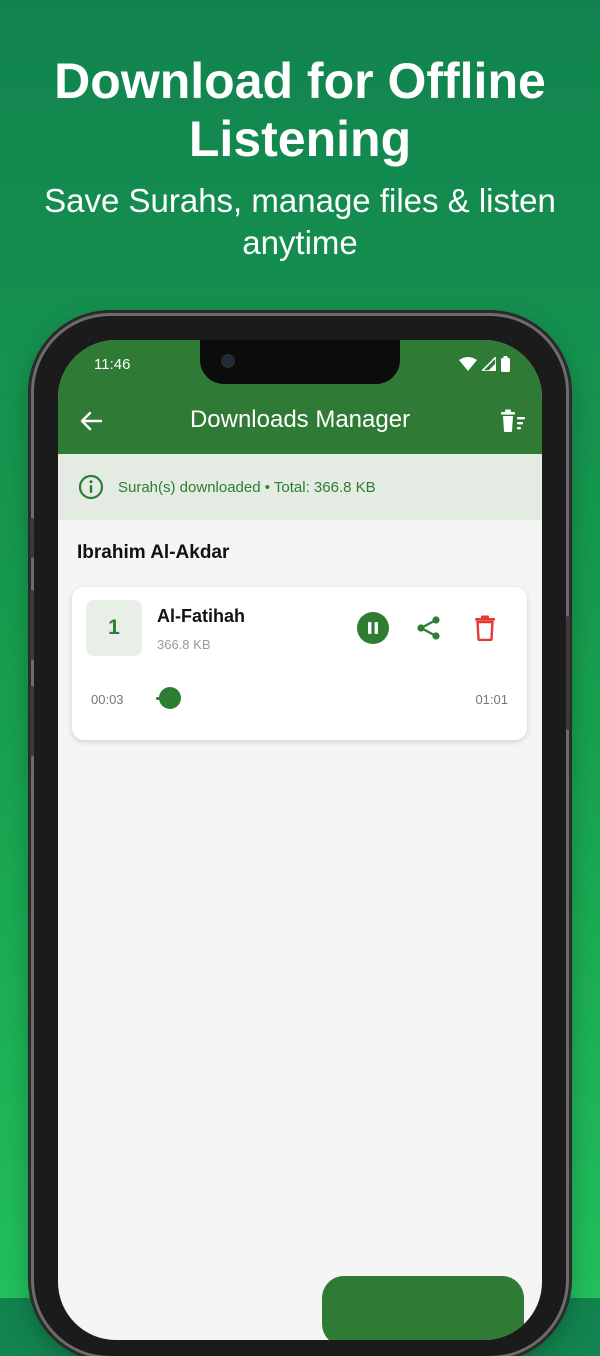 This screenshot has height=1356, width=600. I want to click on status-time: 11:46, so click(112, 364).